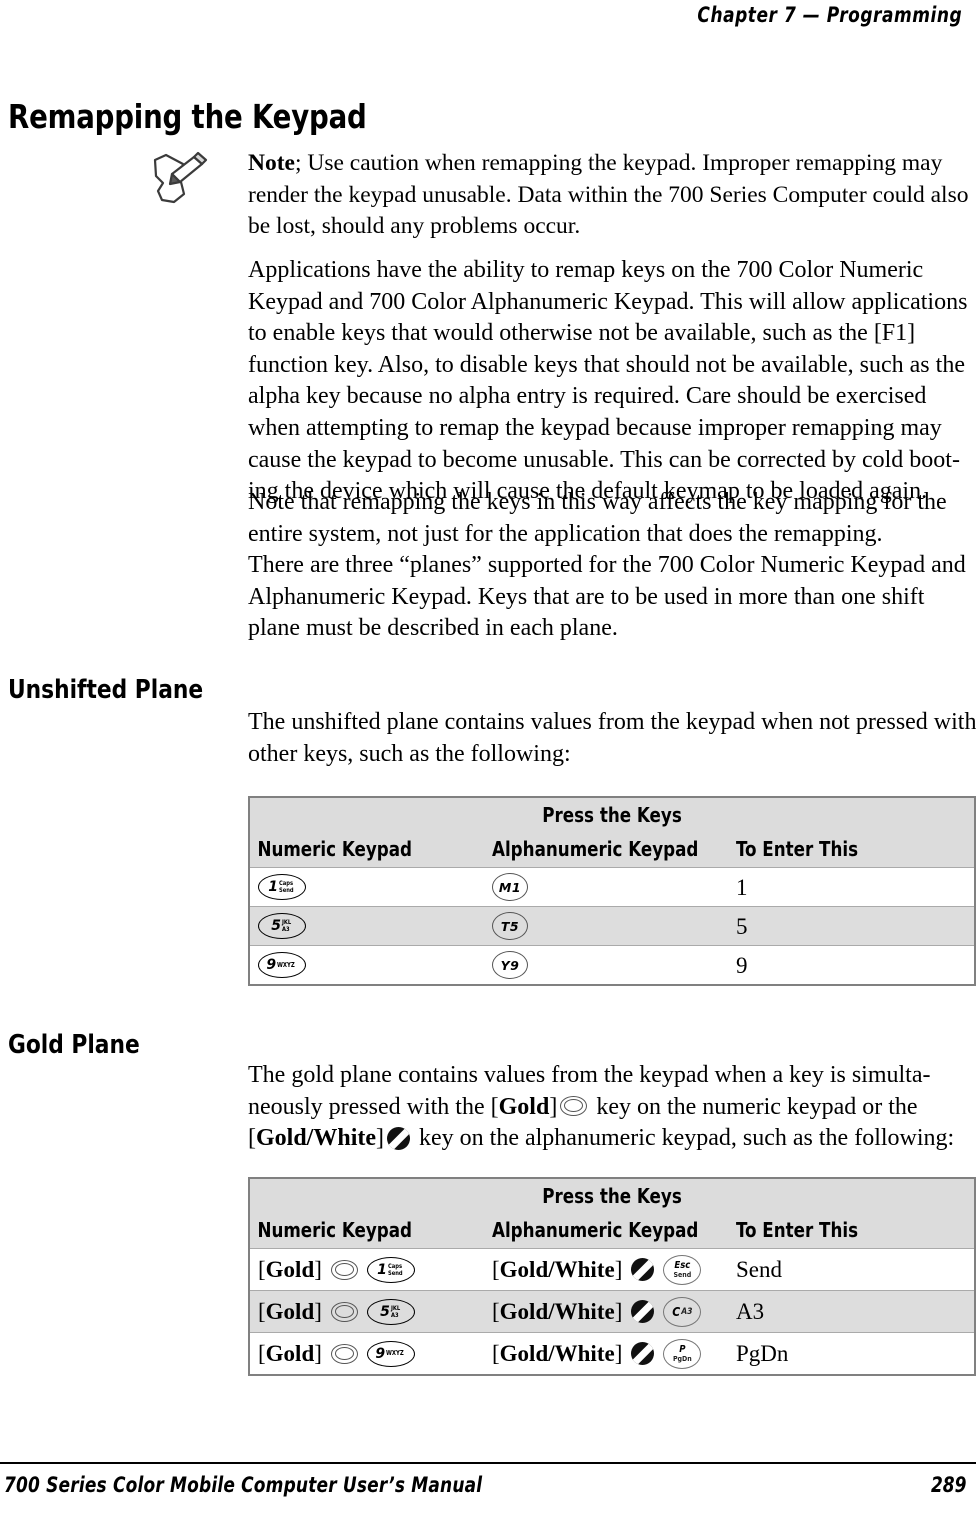  I want to click on table-row: 9 WXYZ Y9 9, so click(612, 964).